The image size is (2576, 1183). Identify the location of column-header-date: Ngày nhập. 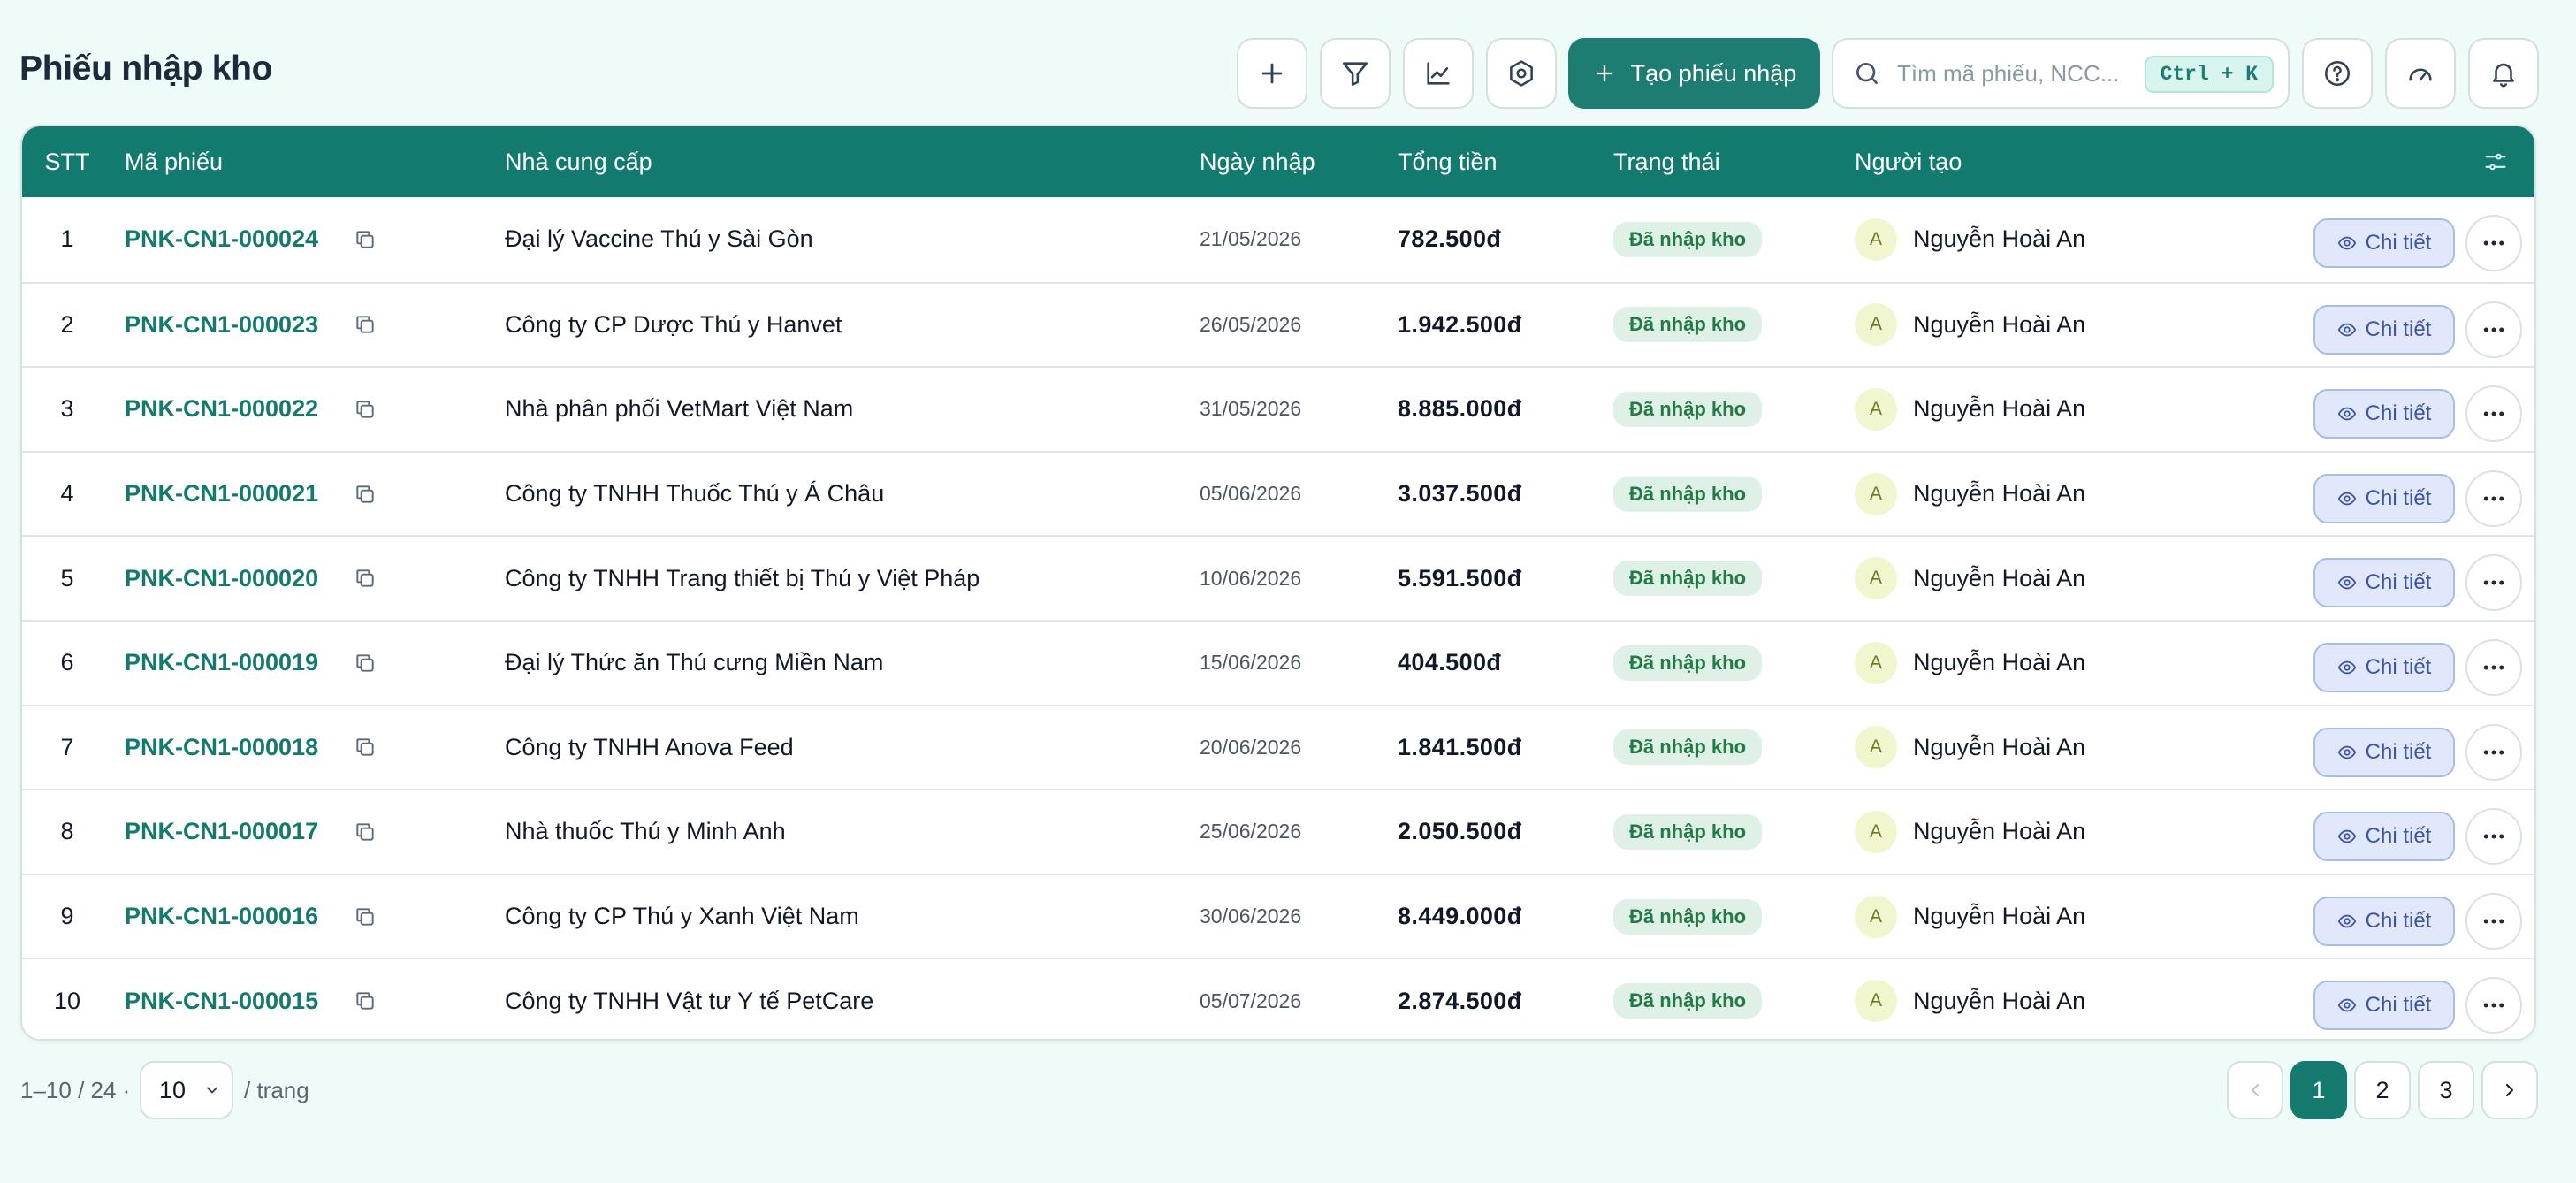
(1257, 161).